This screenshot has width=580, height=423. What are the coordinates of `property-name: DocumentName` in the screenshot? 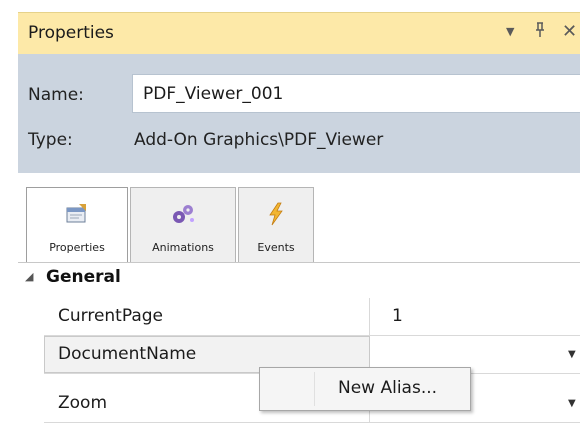 It's located at (127, 354).